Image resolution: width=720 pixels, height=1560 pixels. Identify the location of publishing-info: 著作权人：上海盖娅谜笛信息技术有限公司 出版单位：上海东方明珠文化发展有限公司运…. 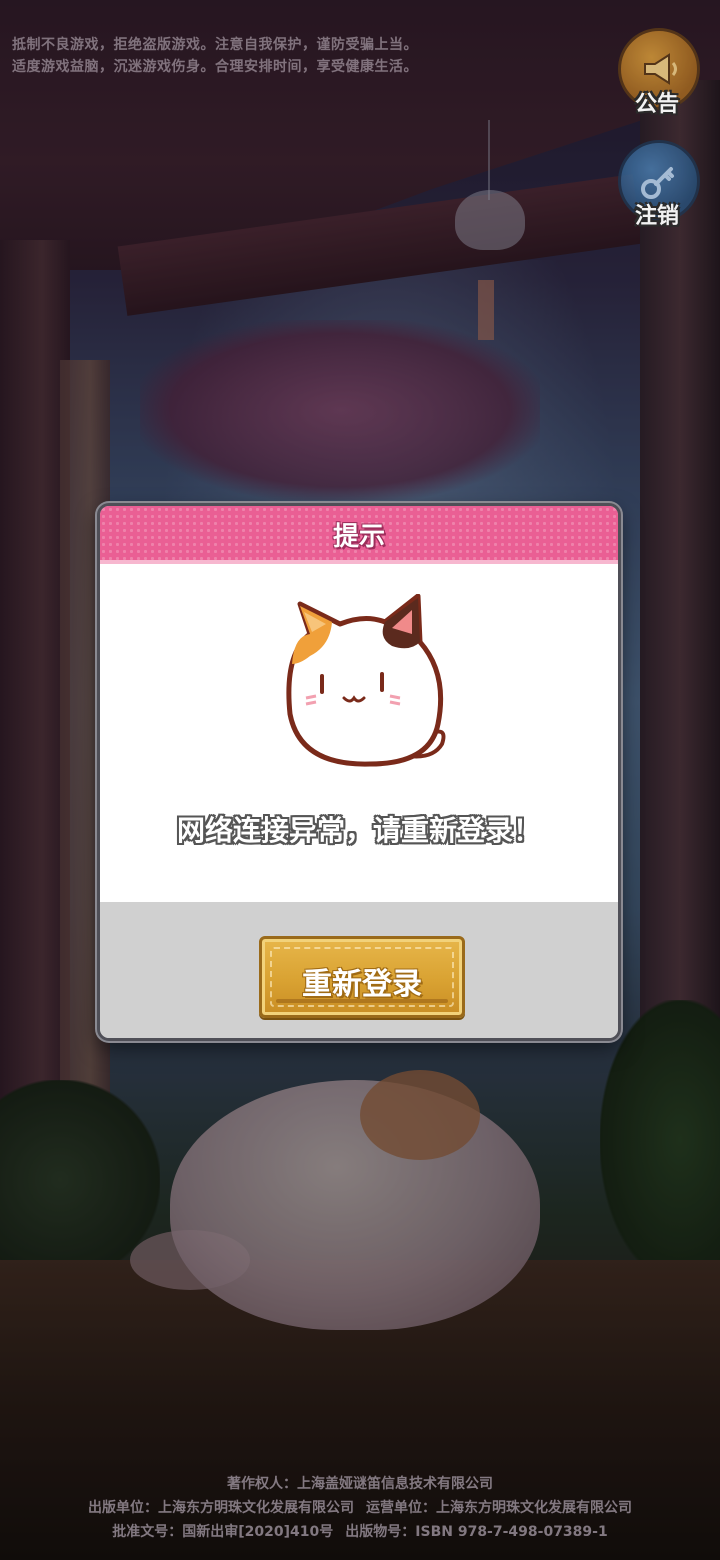
(360, 1508).